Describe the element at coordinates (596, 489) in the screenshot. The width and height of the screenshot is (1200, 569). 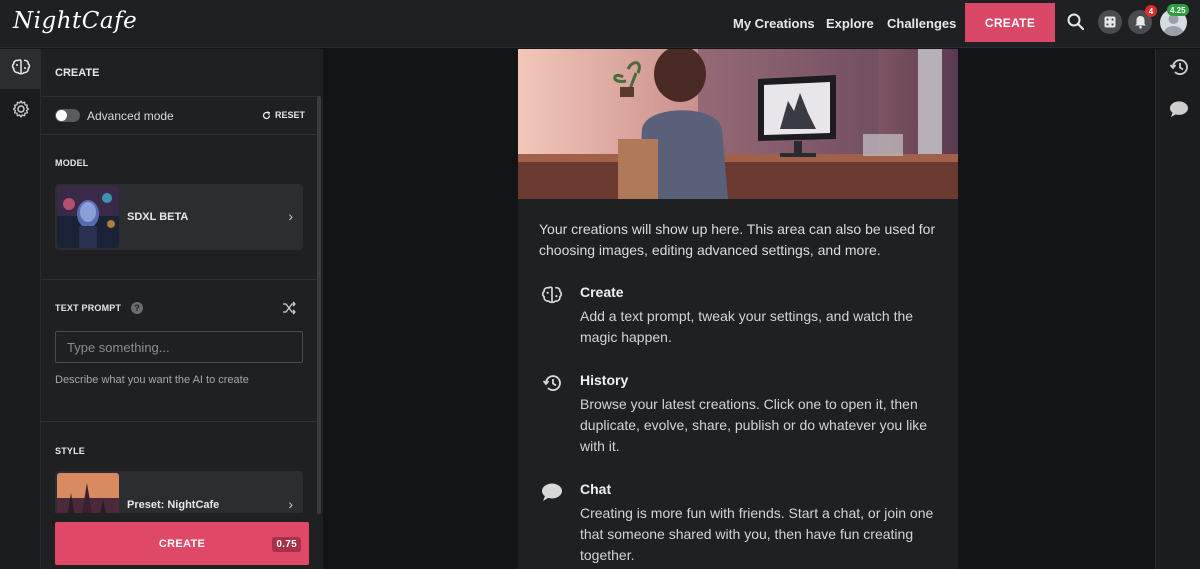
I see `feature-title: Chat` at that location.